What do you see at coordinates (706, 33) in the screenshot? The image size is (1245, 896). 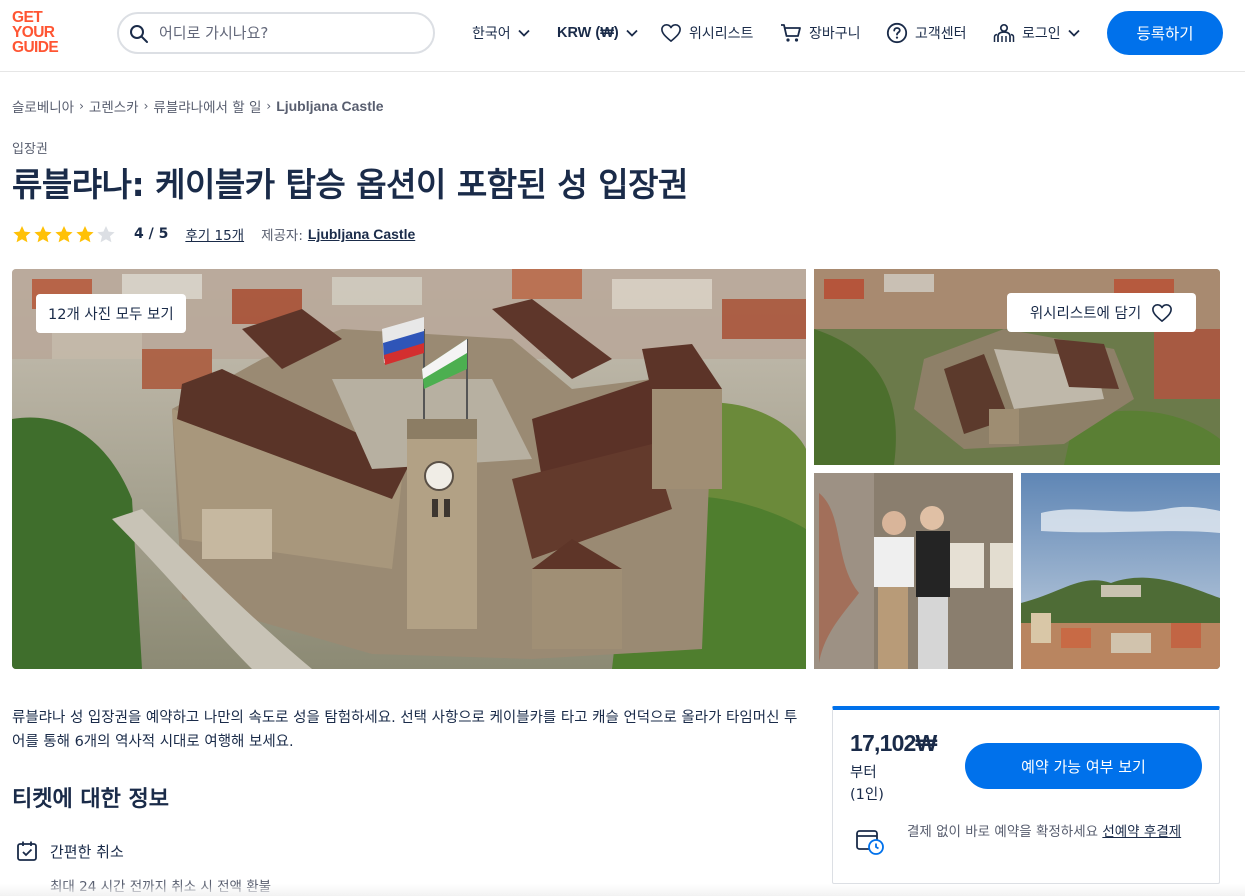 I see `wishlist-link: 위시리스트` at bounding box center [706, 33].